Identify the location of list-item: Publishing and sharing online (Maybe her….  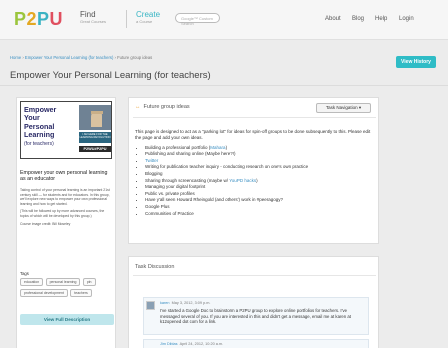
(259, 154).